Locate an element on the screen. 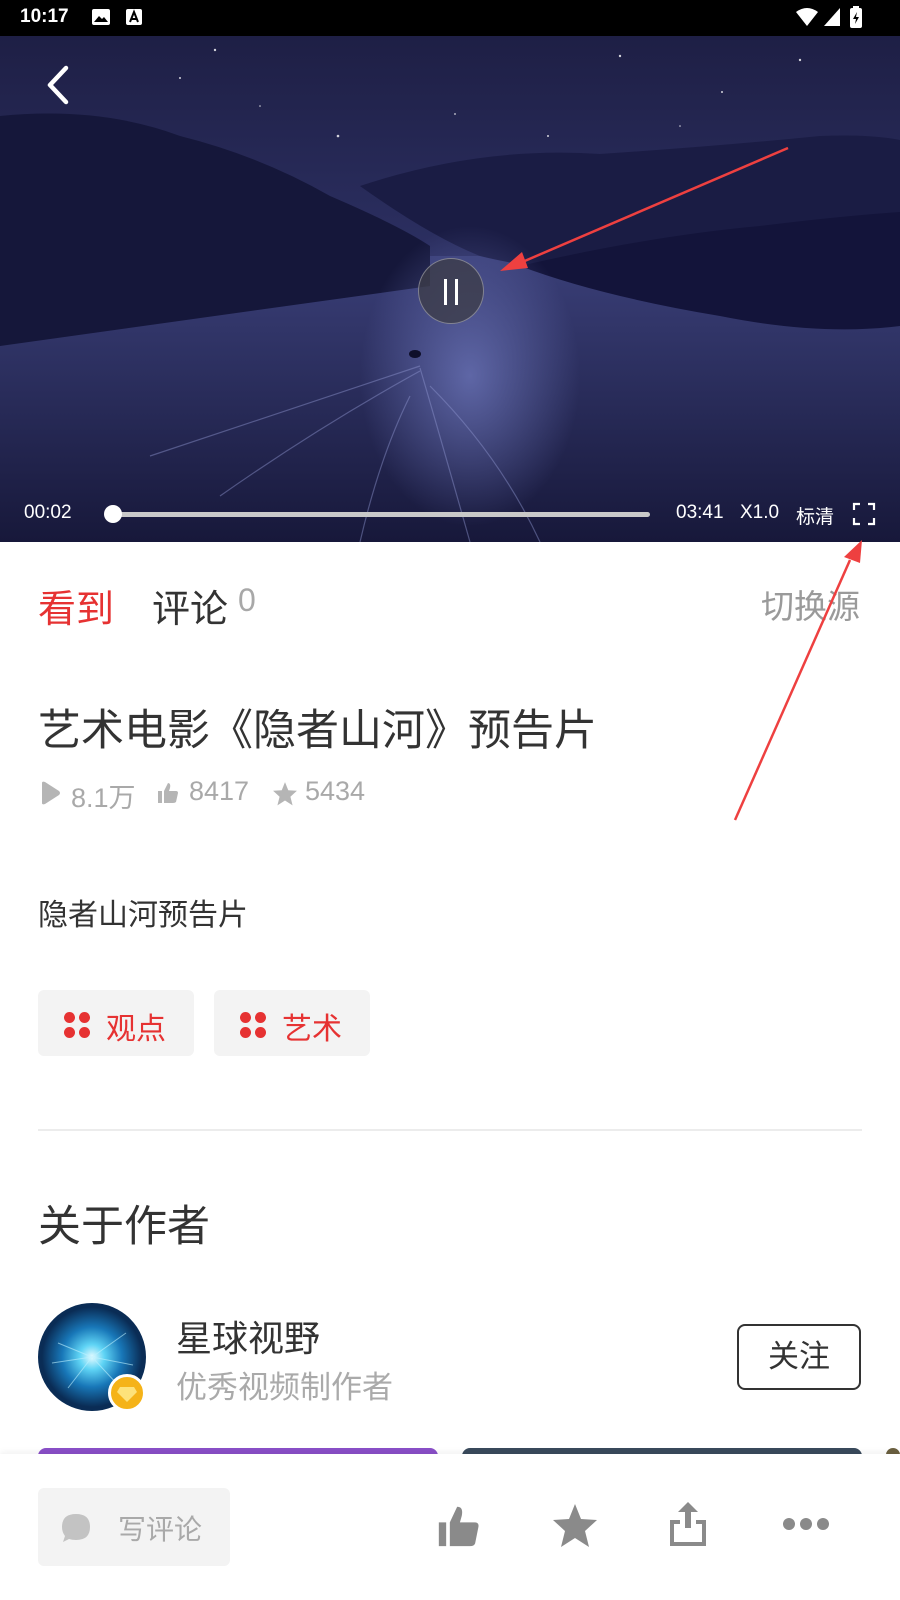 Image resolution: width=900 pixels, height=1600 pixels. fullscreen-icon is located at coordinates (864, 514).